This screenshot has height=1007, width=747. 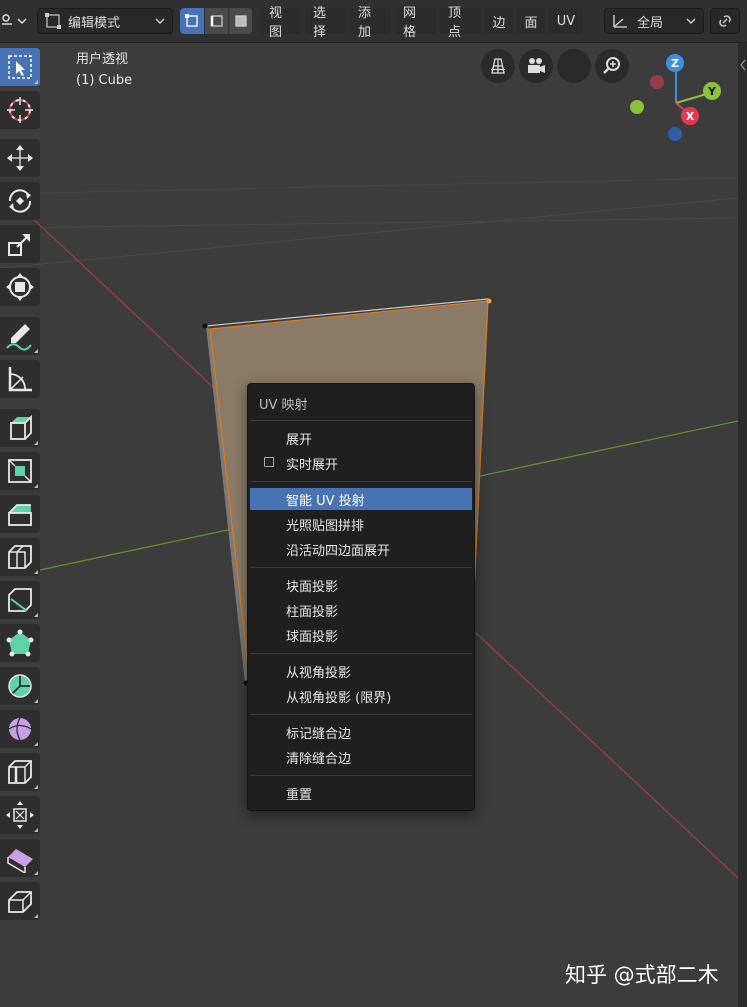 What do you see at coordinates (104, 80) in the screenshot?
I see `object-name-label: (1) Cube` at bounding box center [104, 80].